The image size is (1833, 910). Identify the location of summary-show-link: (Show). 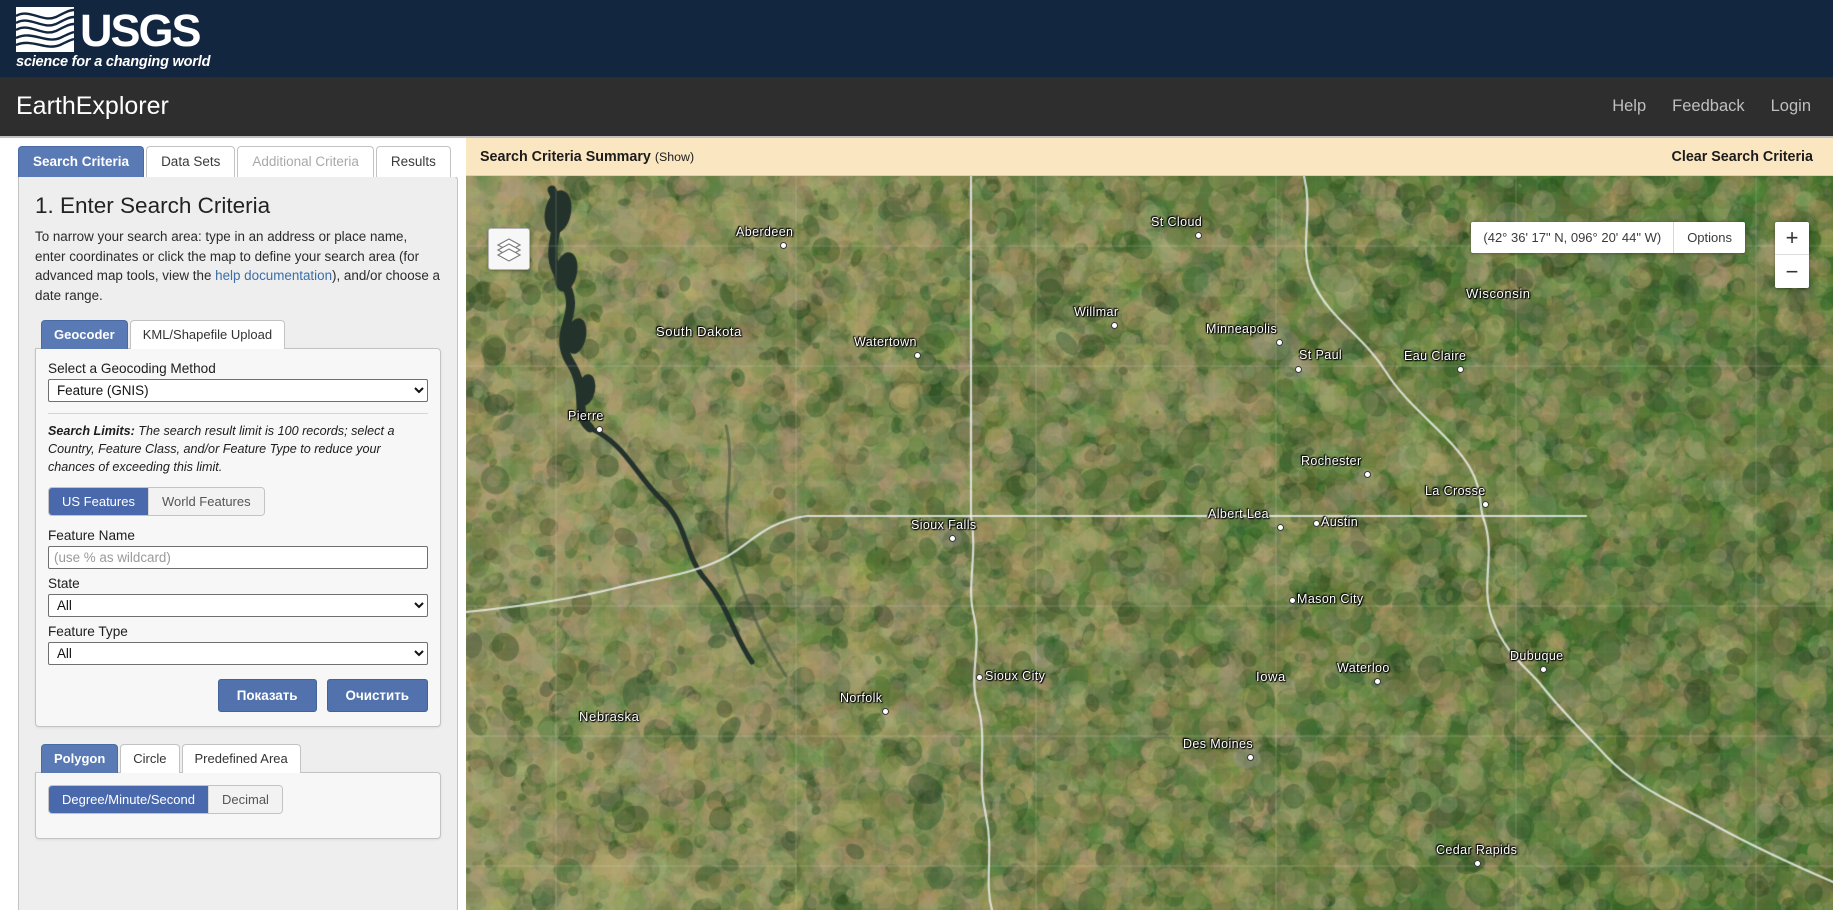
(674, 157).